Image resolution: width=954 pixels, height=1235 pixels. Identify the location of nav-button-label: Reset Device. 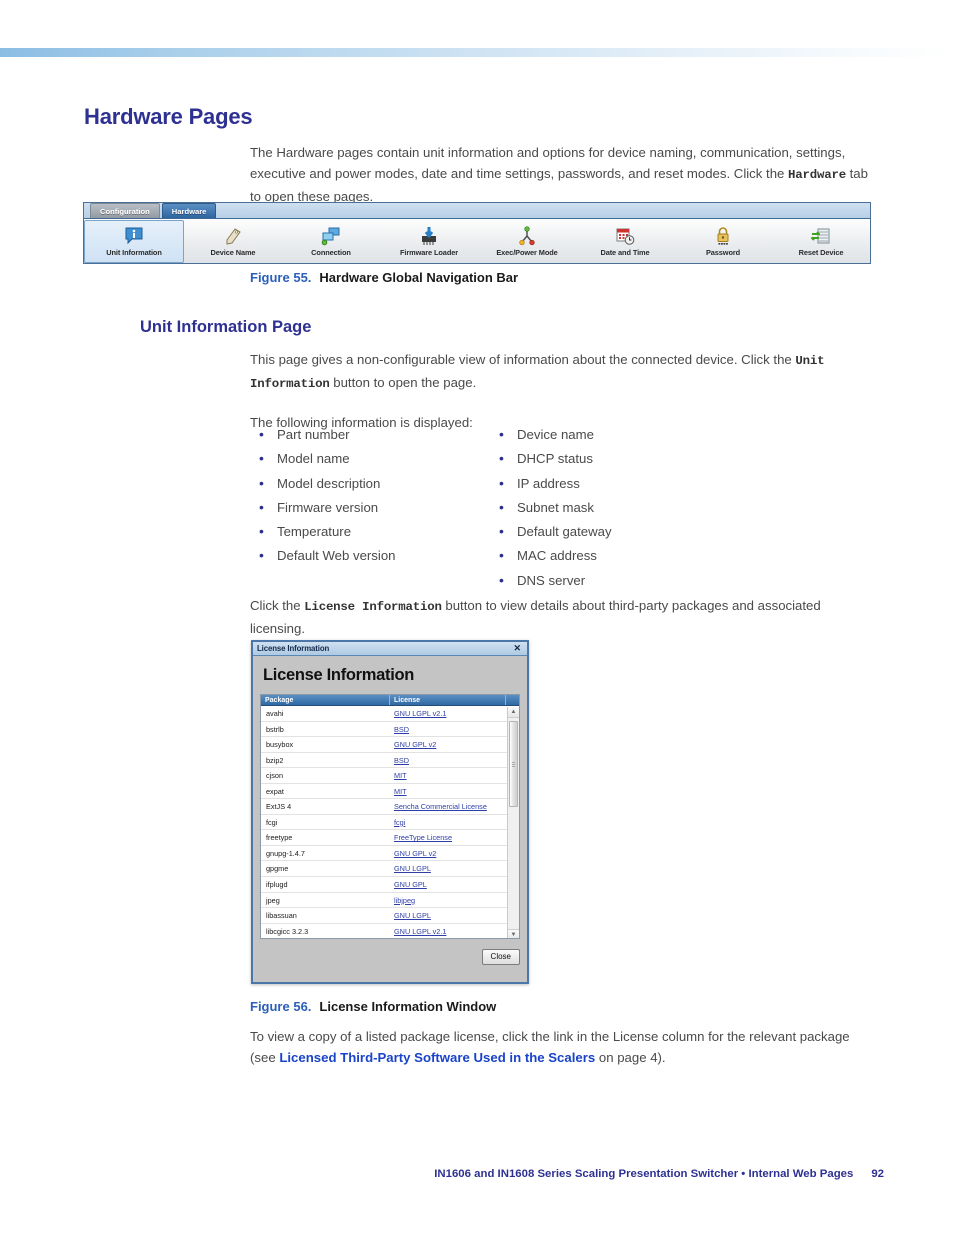
(821, 252).